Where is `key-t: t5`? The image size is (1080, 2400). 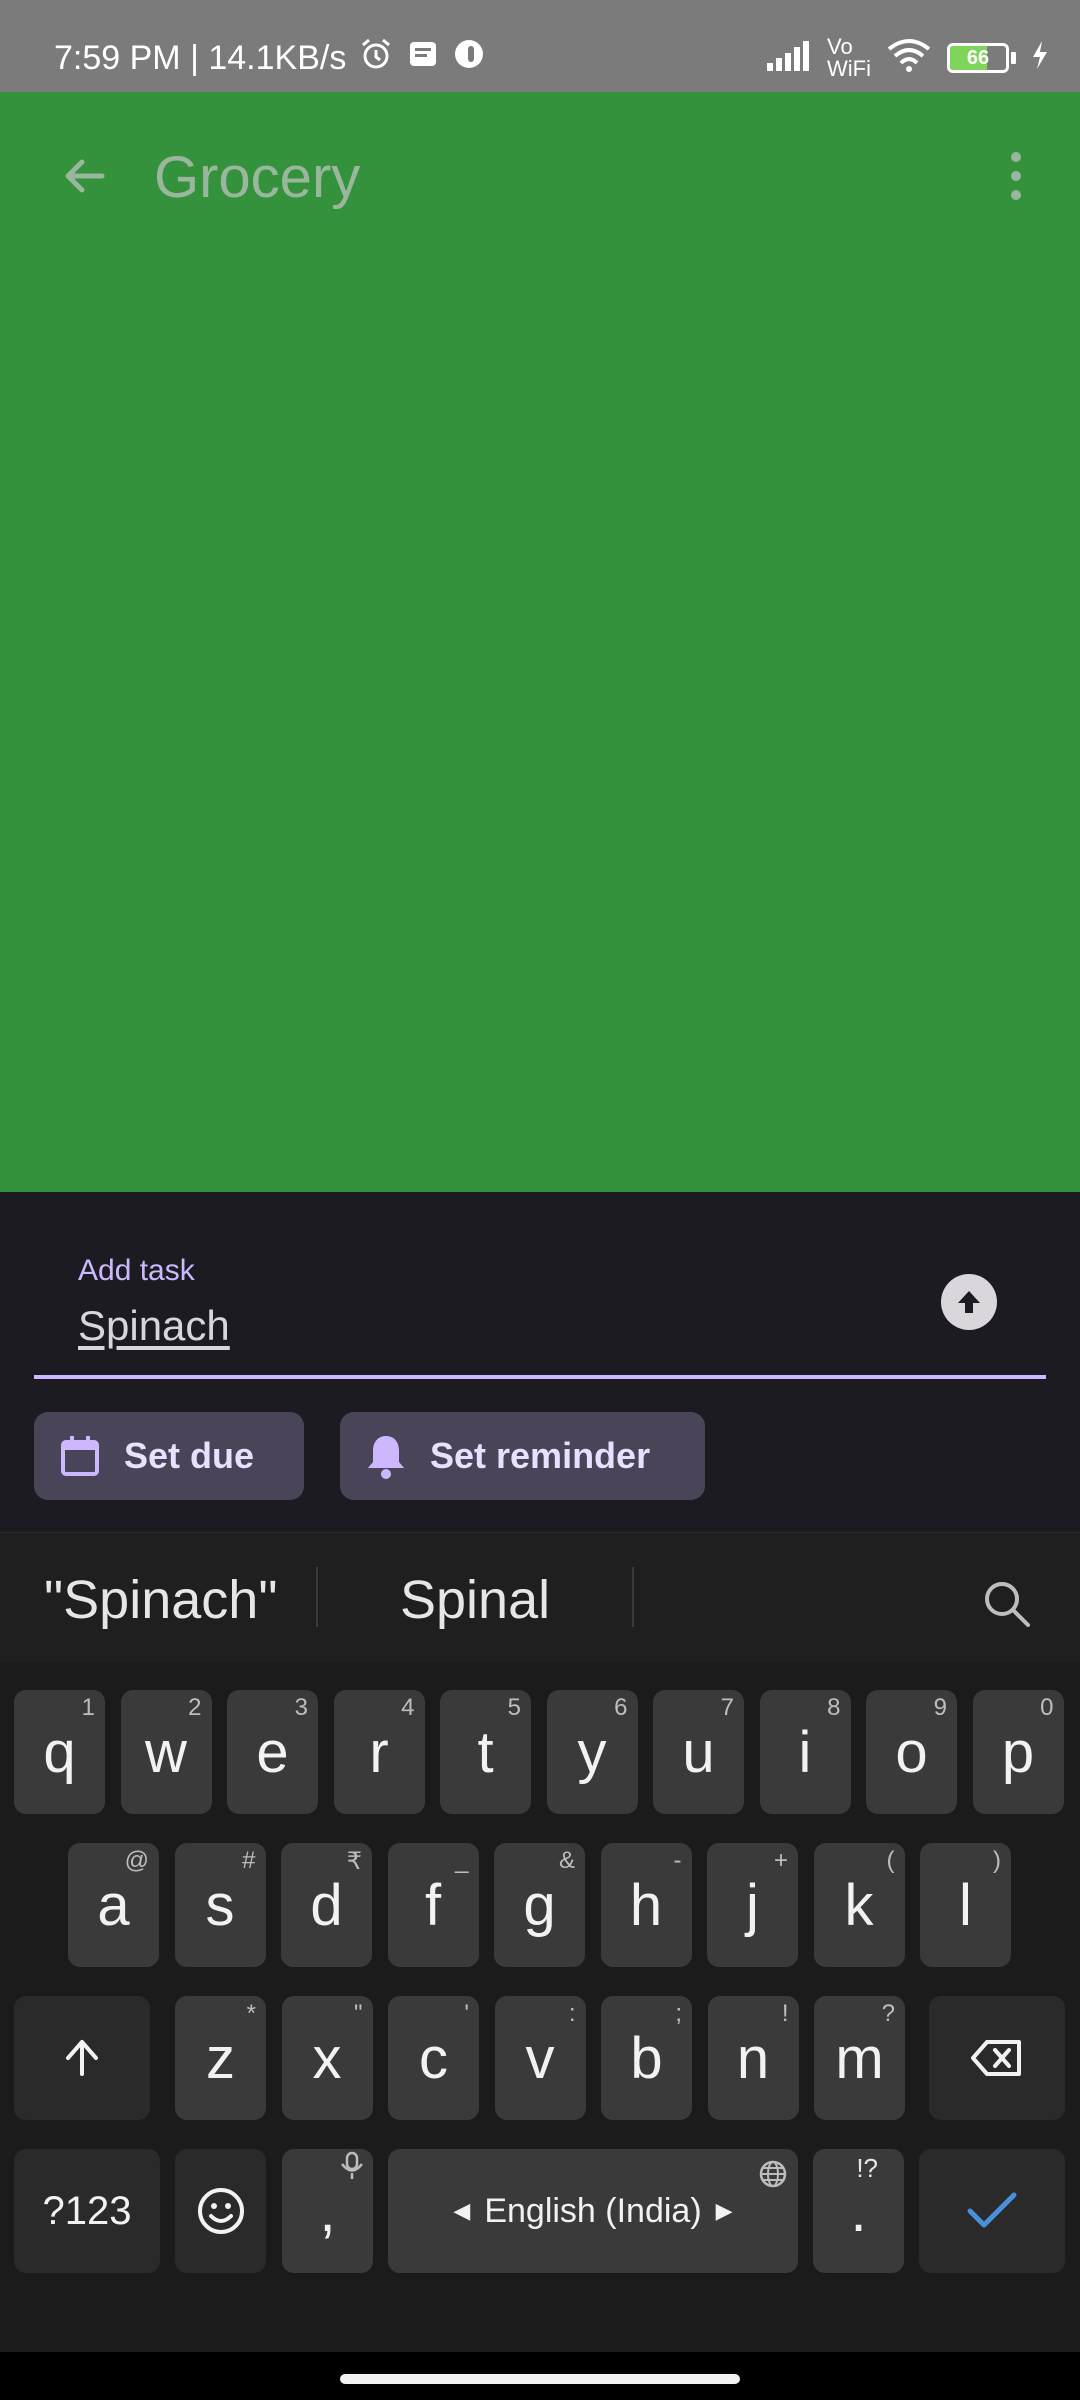 key-t: t5 is located at coordinates (485, 1752).